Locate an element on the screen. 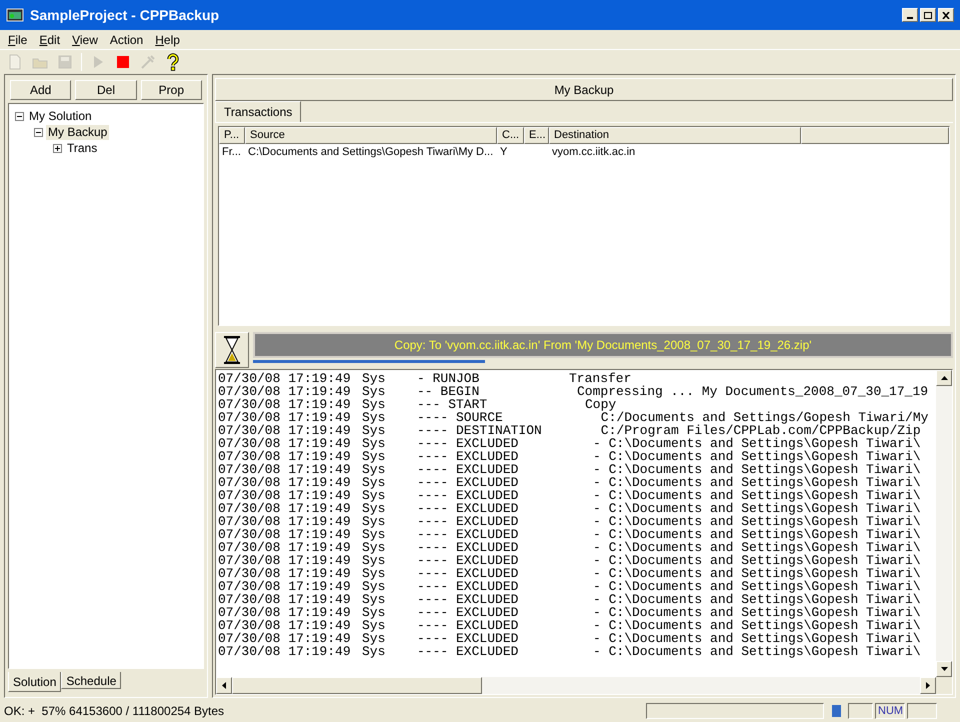 The width and height of the screenshot is (960, 722). maximize-button is located at coordinates (928, 15).